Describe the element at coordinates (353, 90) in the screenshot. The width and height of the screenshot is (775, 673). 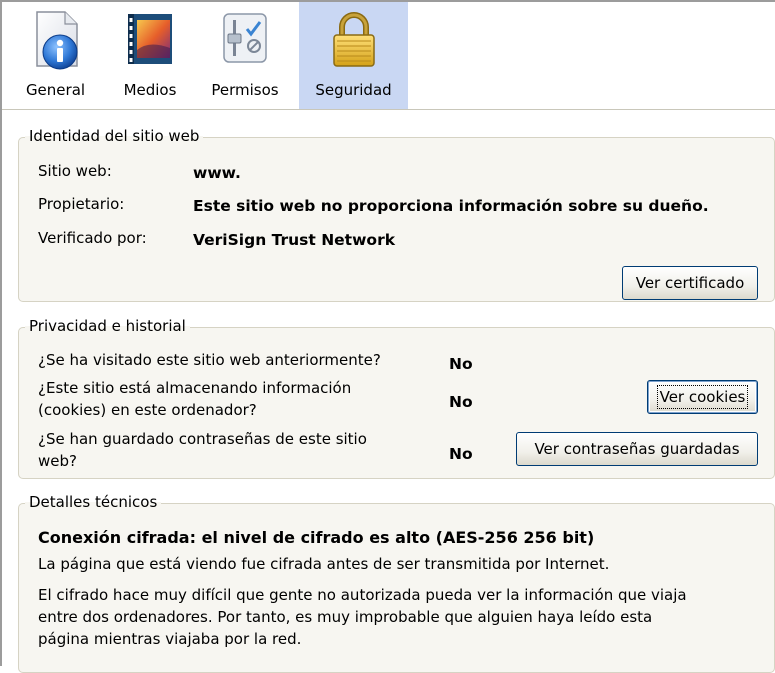
I see `tab-security-label: Seguridad` at that location.